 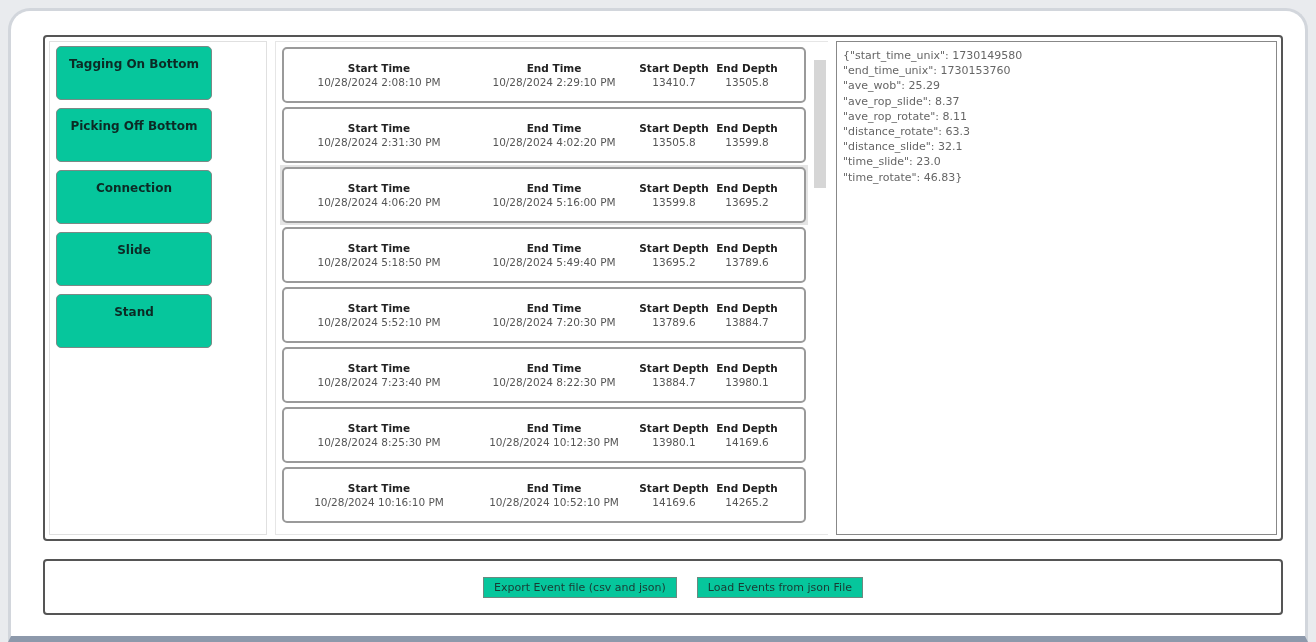 What do you see at coordinates (903, 147) in the screenshot?
I see `detail-line: "distance_slide": 32.1` at bounding box center [903, 147].